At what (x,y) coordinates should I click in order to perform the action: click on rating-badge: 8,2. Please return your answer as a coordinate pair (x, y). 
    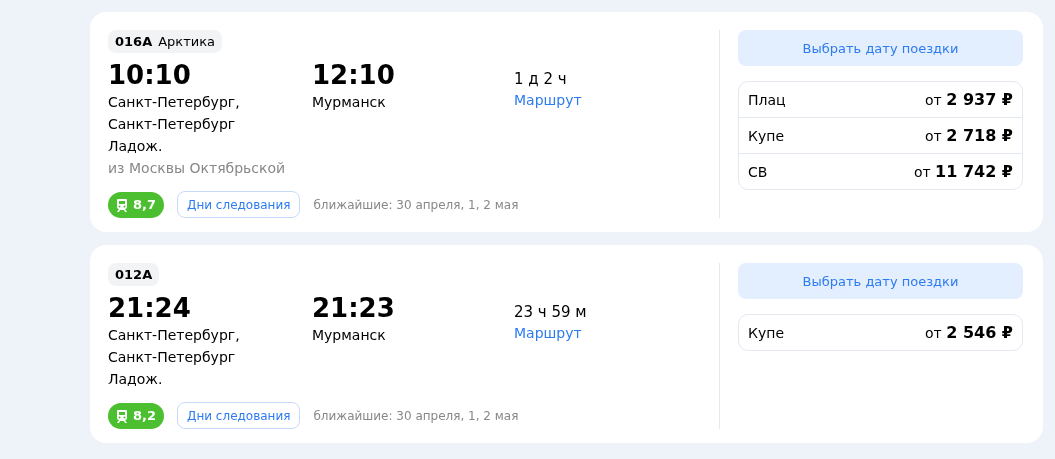
    Looking at the image, I should click on (136, 415).